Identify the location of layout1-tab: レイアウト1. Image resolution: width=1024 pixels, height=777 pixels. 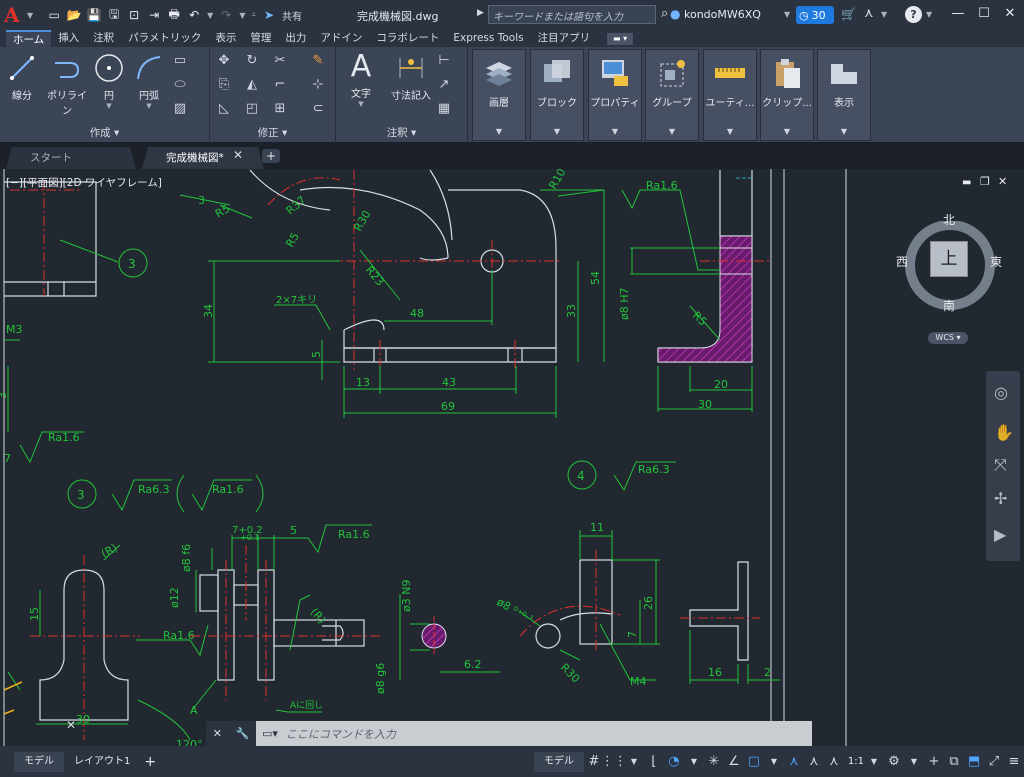
(102, 762).